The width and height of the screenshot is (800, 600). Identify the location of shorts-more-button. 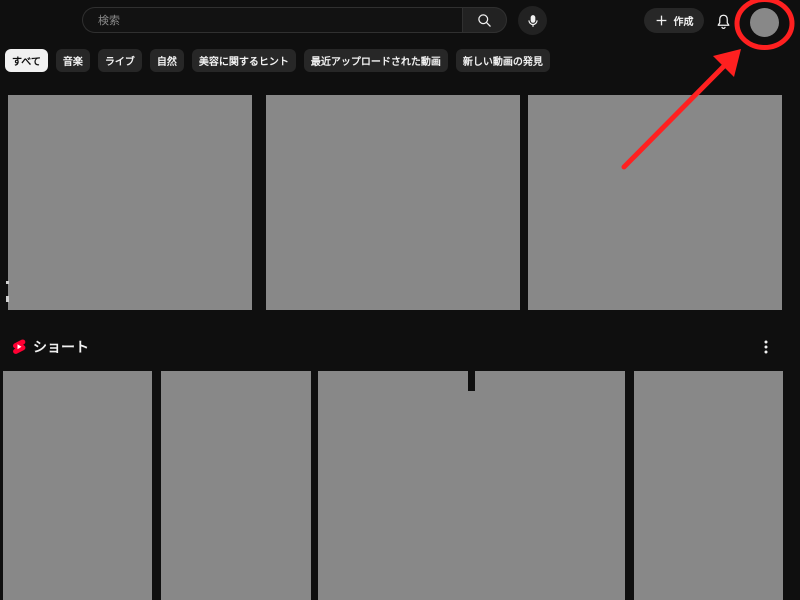
(766, 347).